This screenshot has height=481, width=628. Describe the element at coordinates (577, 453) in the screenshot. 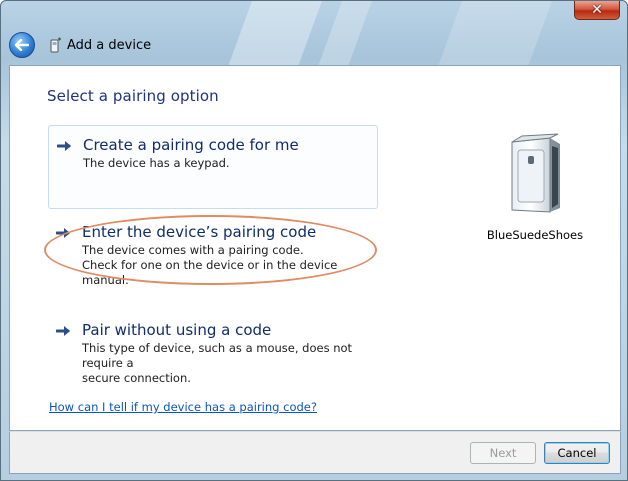

I see `cancel-button: Cancel` at that location.